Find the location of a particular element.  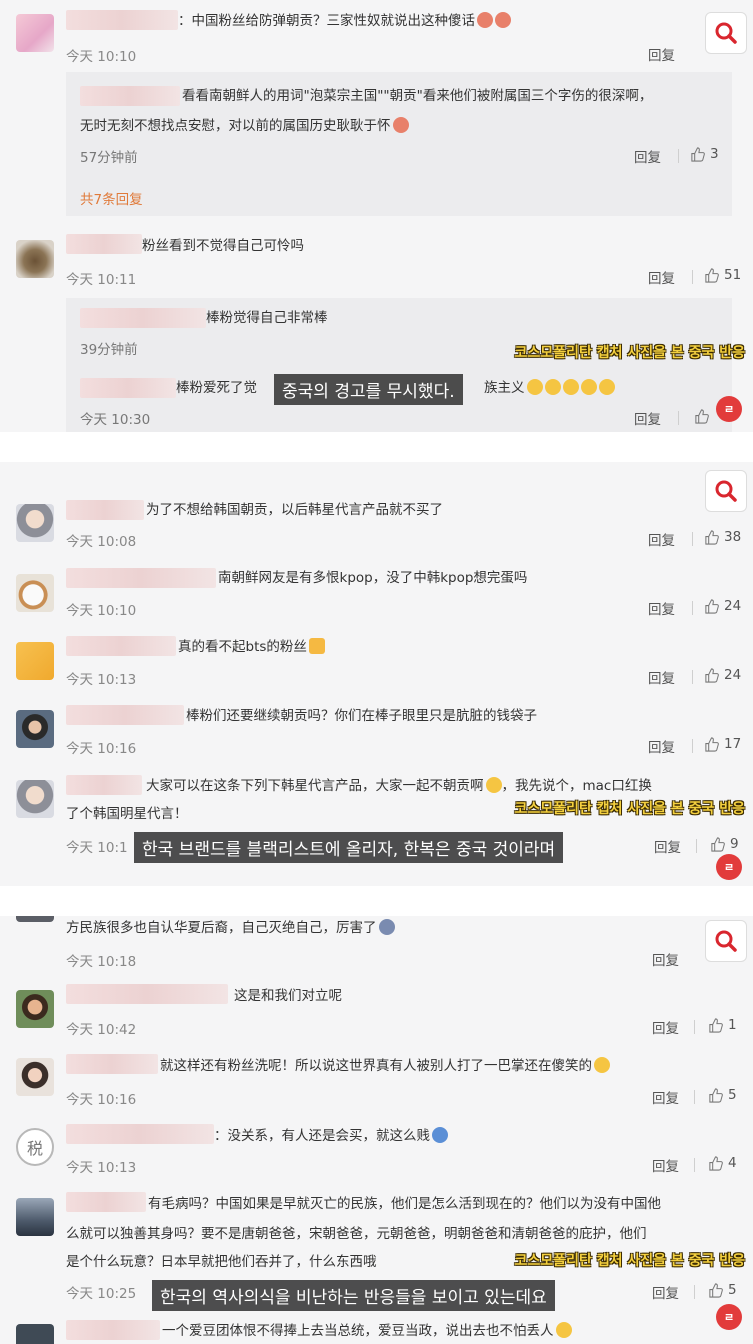

reply-time: 39分钟前 is located at coordinates (109, 350).